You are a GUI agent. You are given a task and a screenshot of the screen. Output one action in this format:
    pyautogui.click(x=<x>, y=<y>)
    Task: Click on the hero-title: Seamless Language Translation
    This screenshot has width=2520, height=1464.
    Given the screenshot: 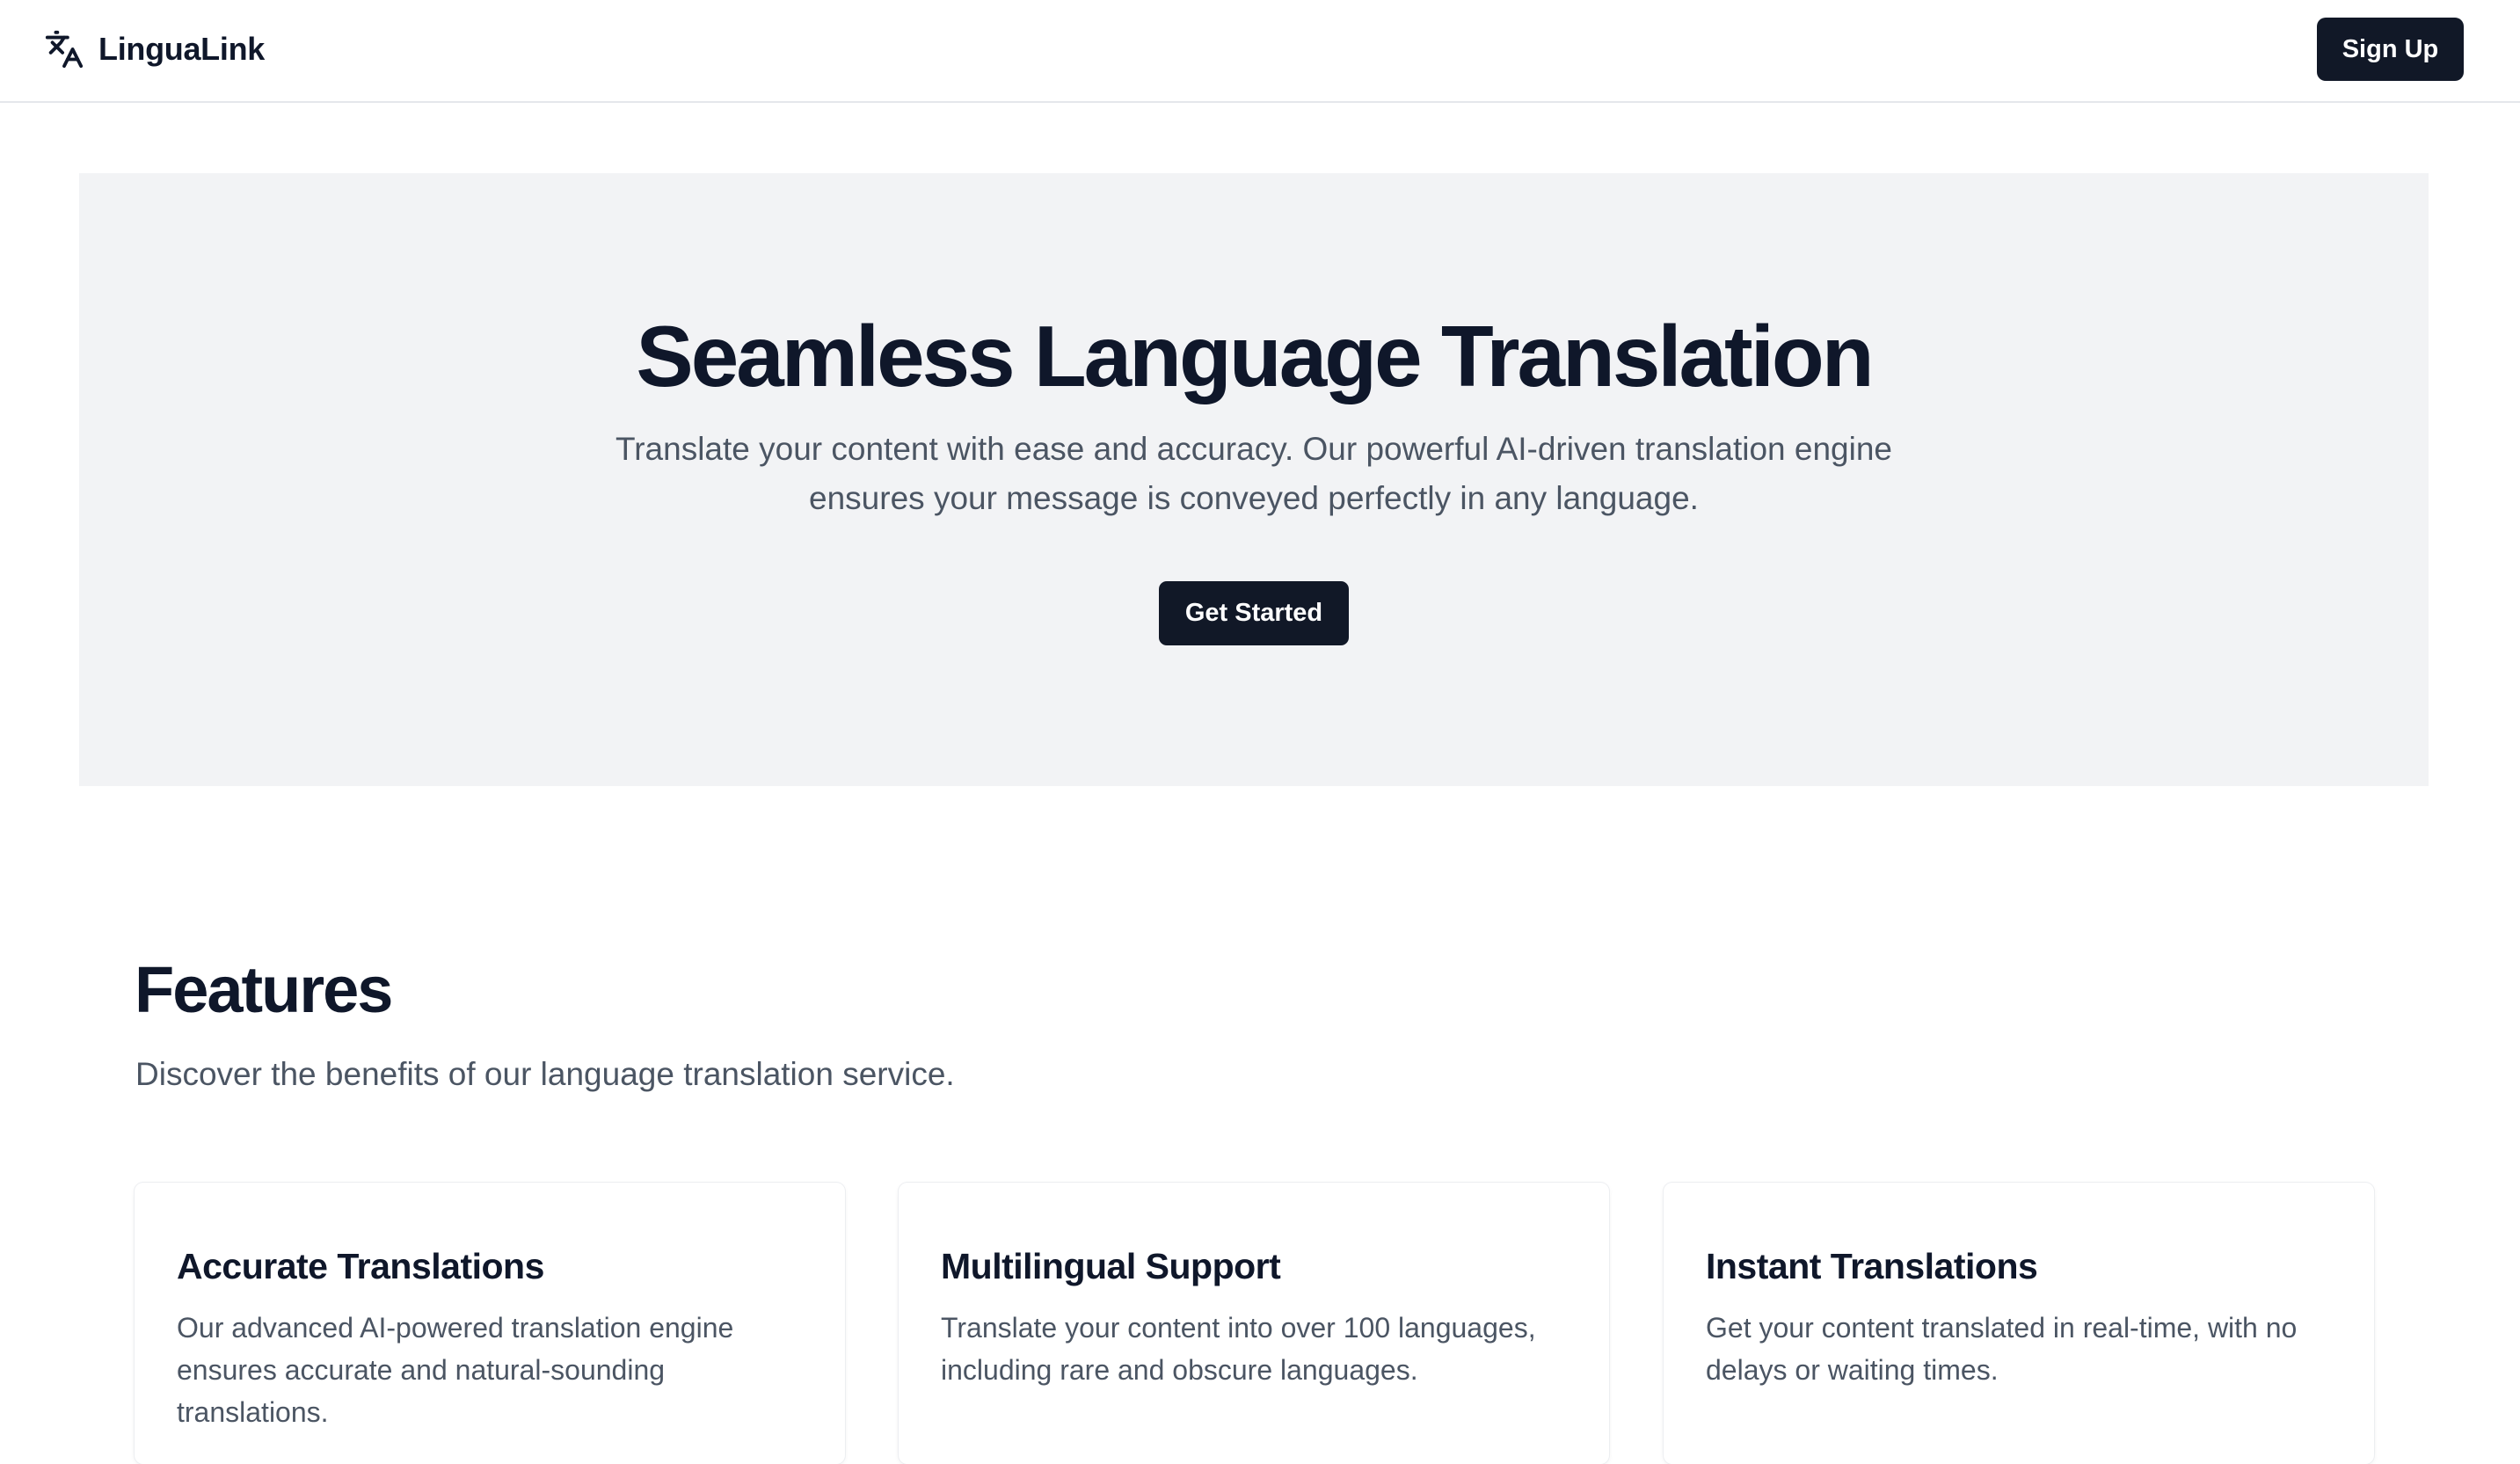 What is the action you would take?
    pyautogui.click(x=1255, y=356)
    